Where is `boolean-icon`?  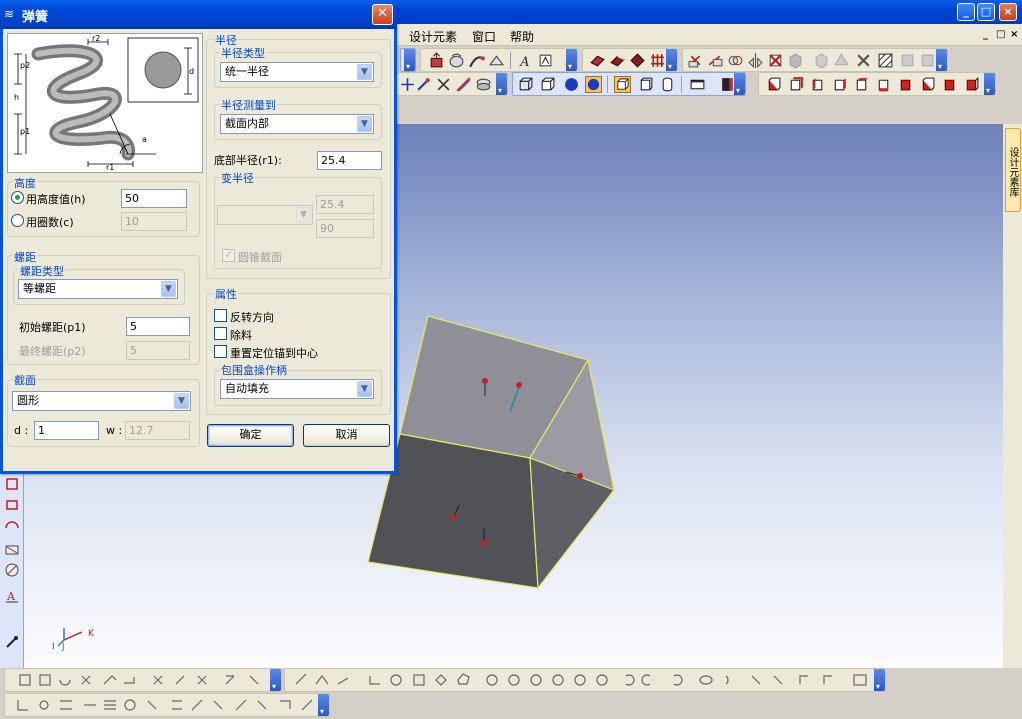 boolean-icon is located at coordinates (735, 60).